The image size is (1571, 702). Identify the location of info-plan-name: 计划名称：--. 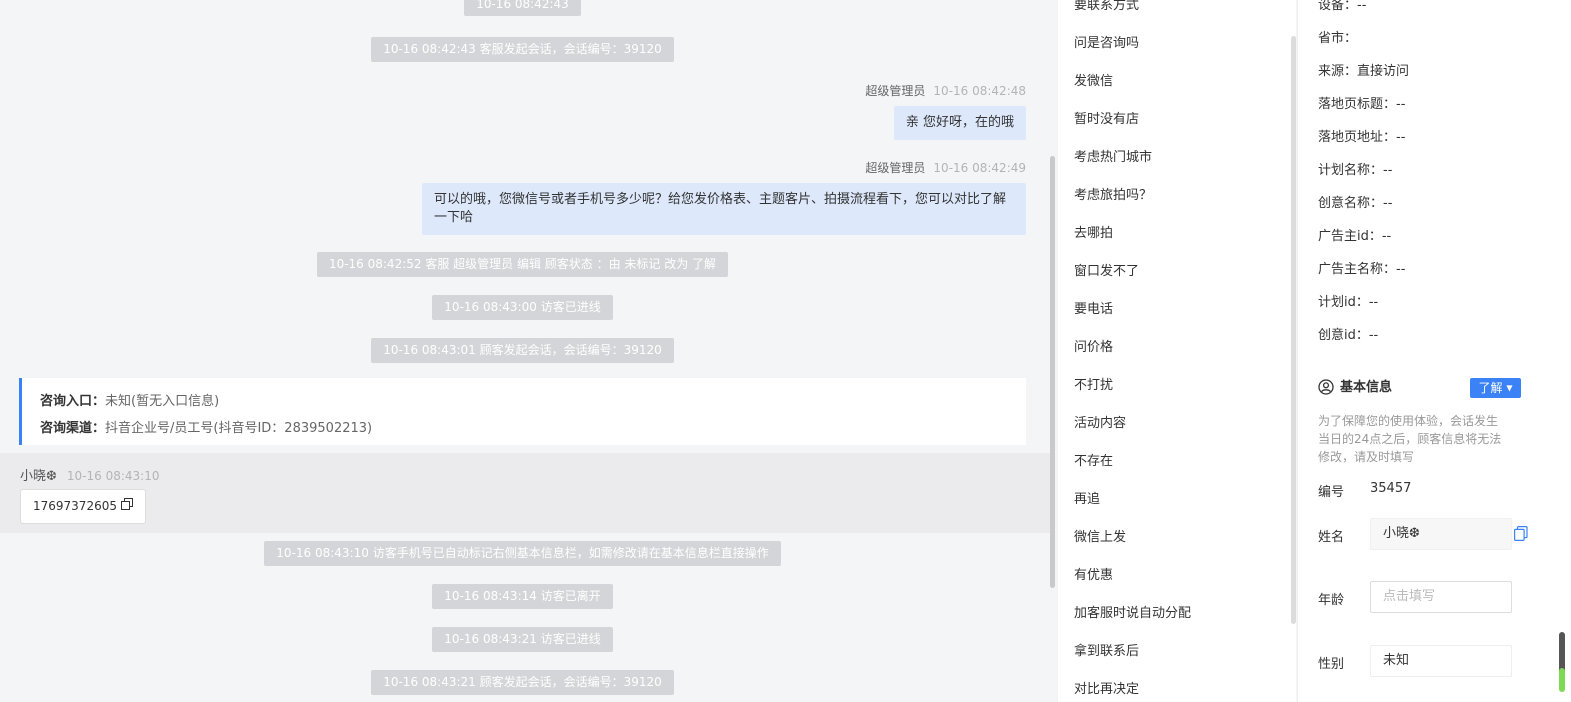
(1355, 170).